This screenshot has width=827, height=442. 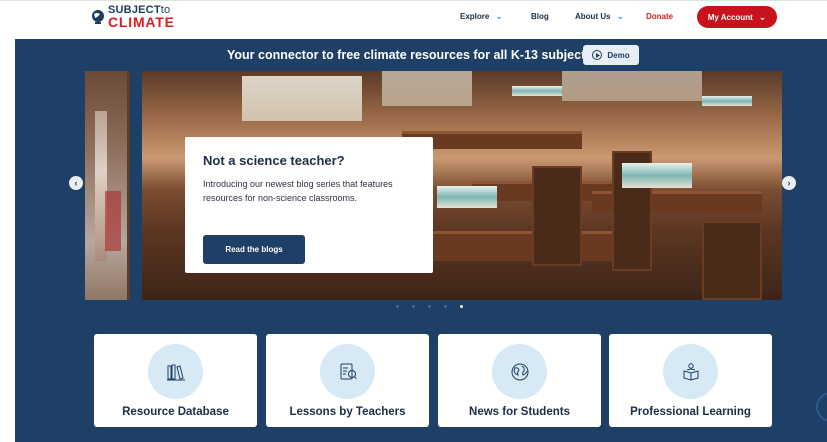 I want to click on nav-blog-label: Blog, so click(x=540, y=16).